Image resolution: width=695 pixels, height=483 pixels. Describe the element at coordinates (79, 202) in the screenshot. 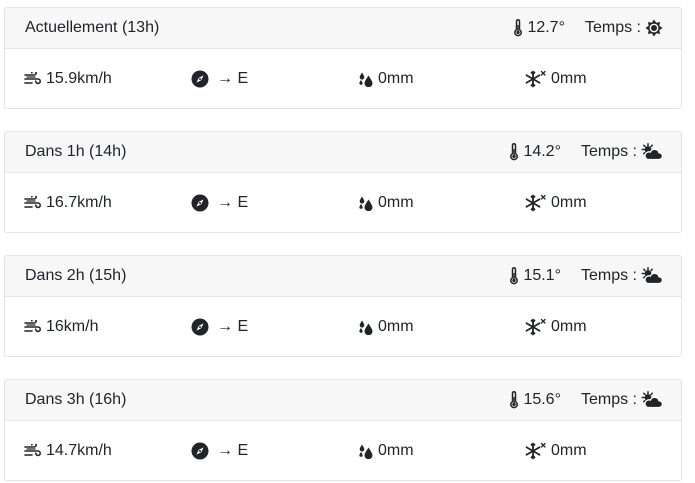

I see `wind-speed-value: 16.7km/h` at that location.